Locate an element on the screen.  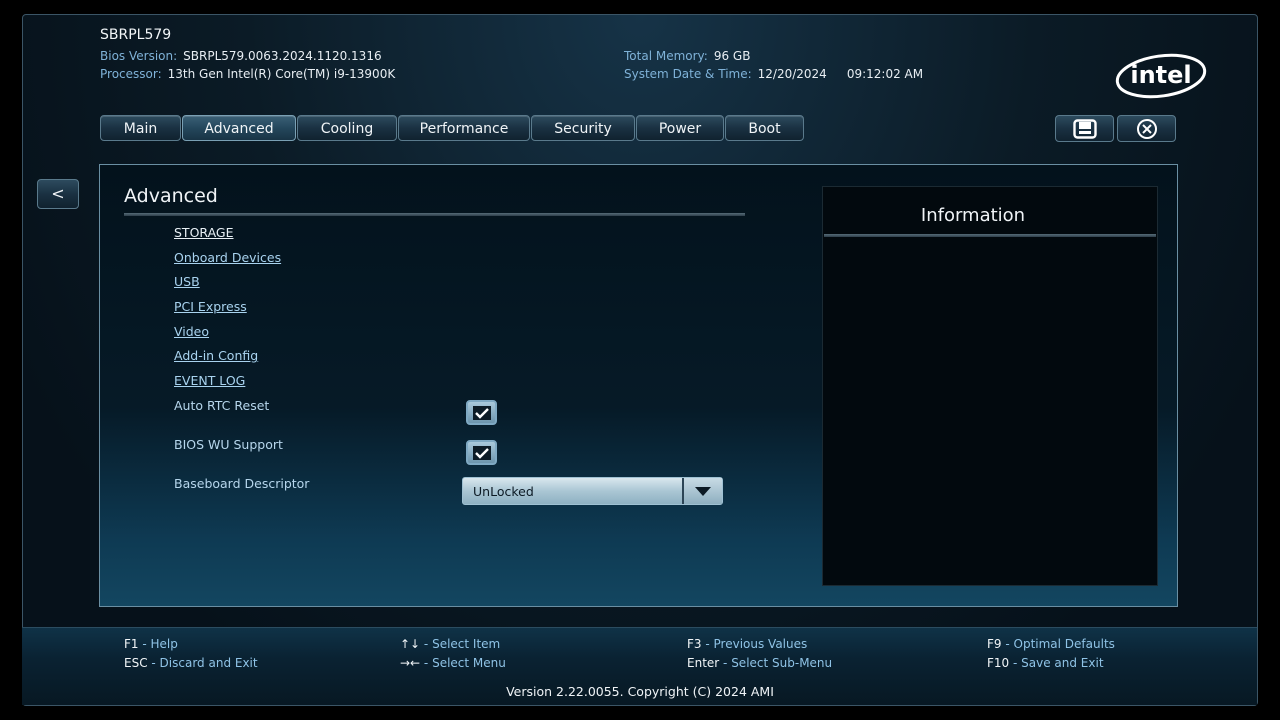
datetime-row: System Date & Time: 12/20/2024 09:12:02 AM is located at coordinates (773, 74).